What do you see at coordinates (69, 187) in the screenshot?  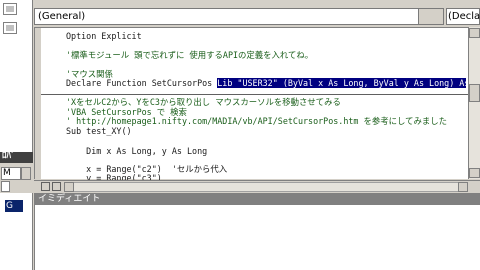 I see `scroll-left-icon` at bounding box center [69, 187].